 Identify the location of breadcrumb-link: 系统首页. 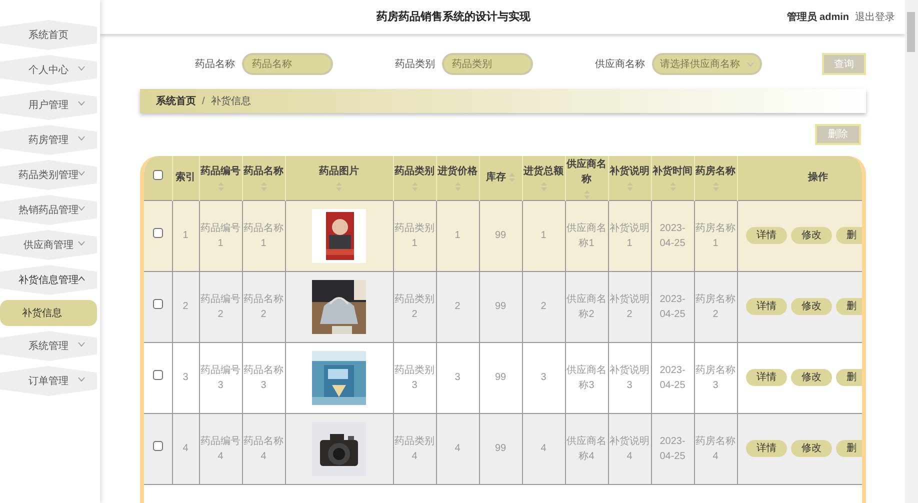
(176, 101).